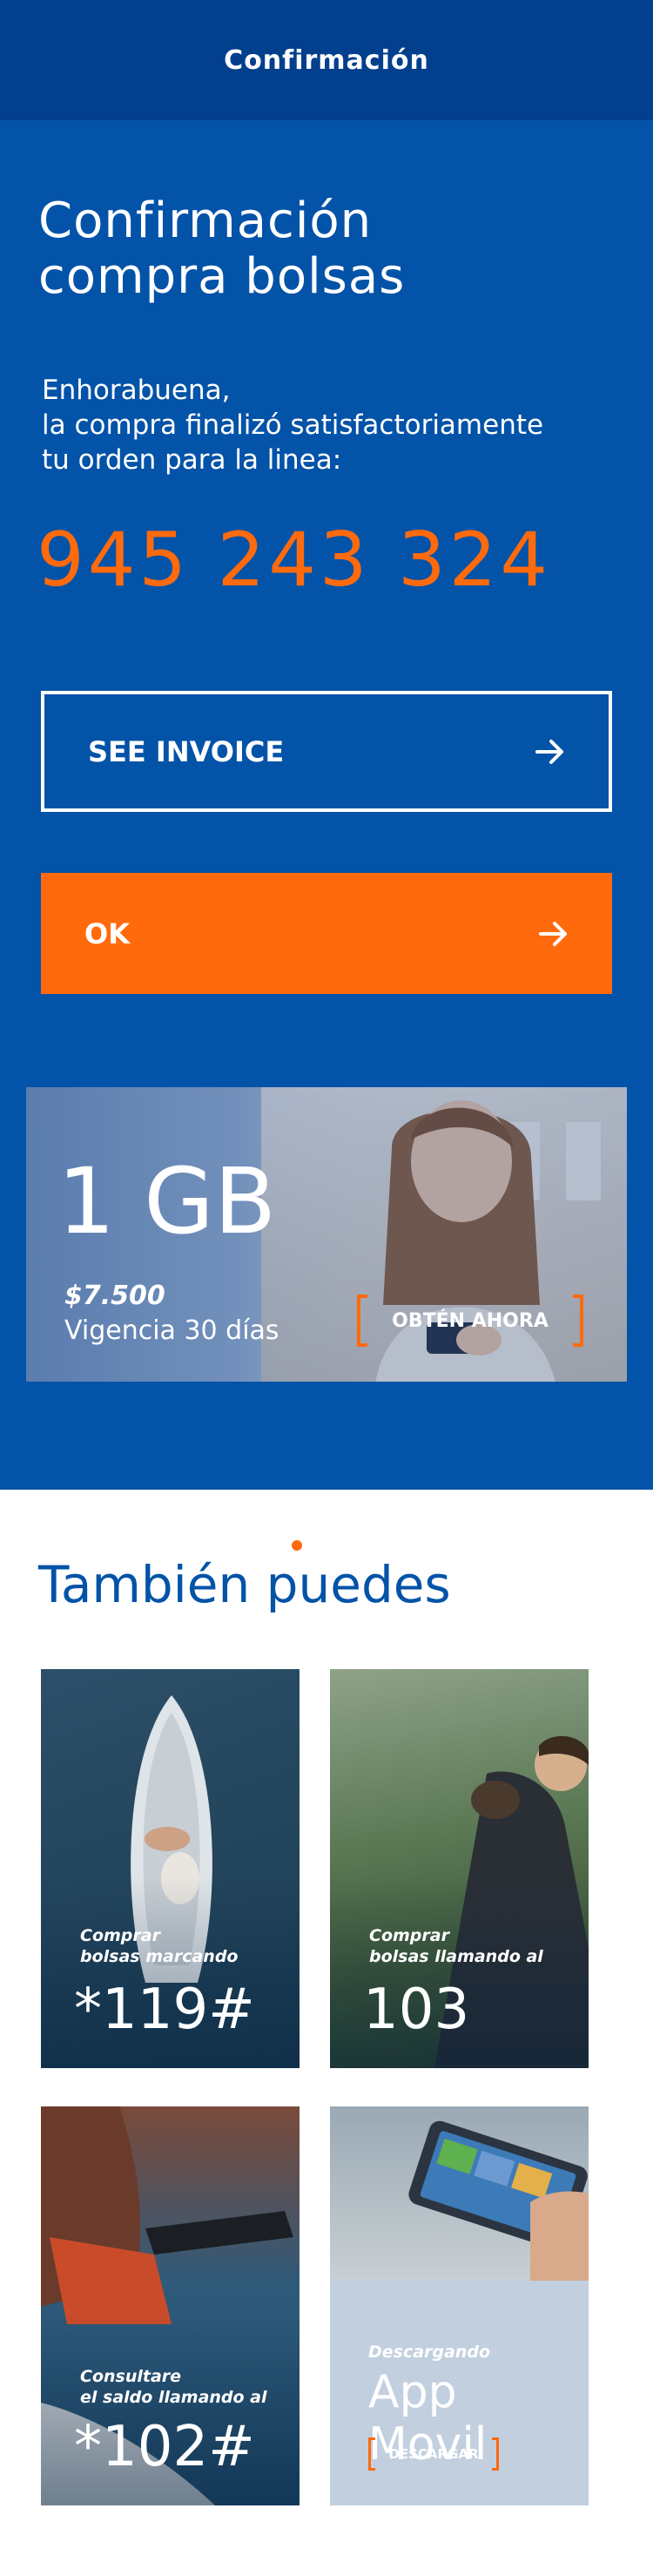 This screenshot has height=2576, width=653. What do you see at coordinates (326, 933) in the screenshot?
I see `ok-button: OK` at bounding box center [326, 933].